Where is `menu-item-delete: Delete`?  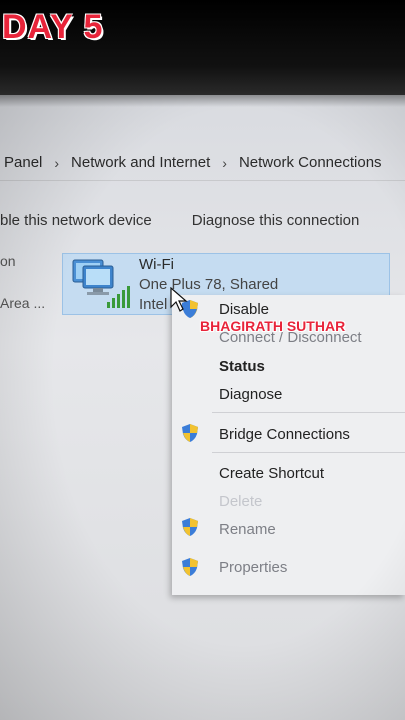 menu-item-delete: Delete is located at coordinates (241, 501).